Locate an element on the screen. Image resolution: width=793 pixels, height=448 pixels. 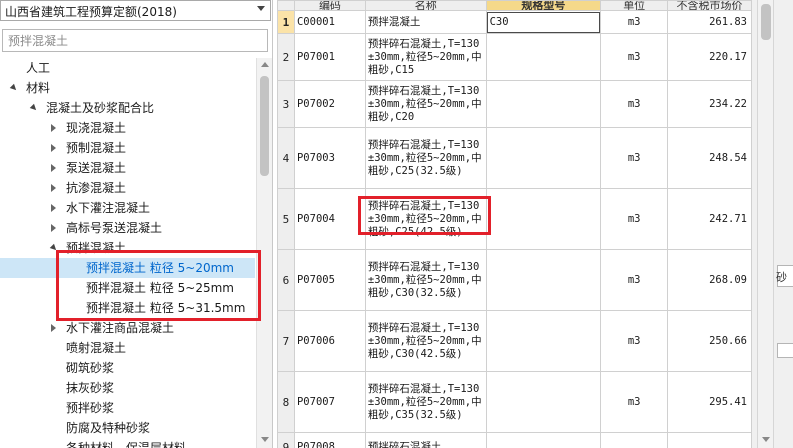
tree-item: 抗渗混凝土 is located at coordinates (127, 188).